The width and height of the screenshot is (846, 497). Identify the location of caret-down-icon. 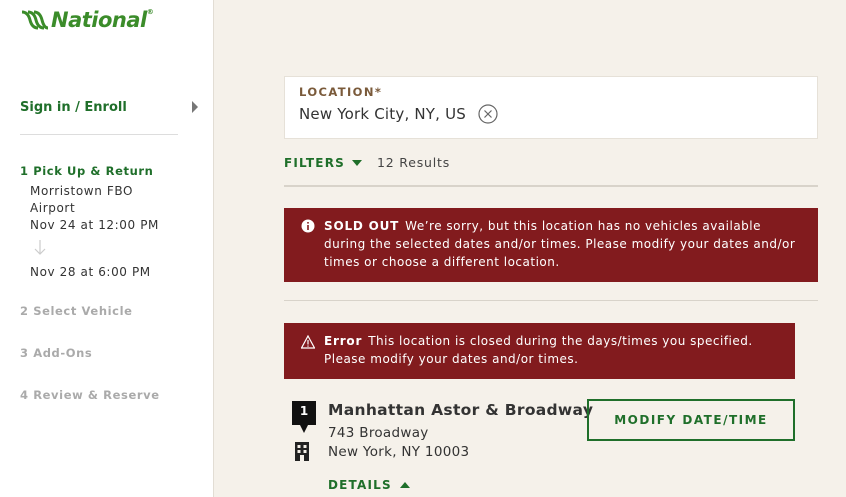
(357, 162).